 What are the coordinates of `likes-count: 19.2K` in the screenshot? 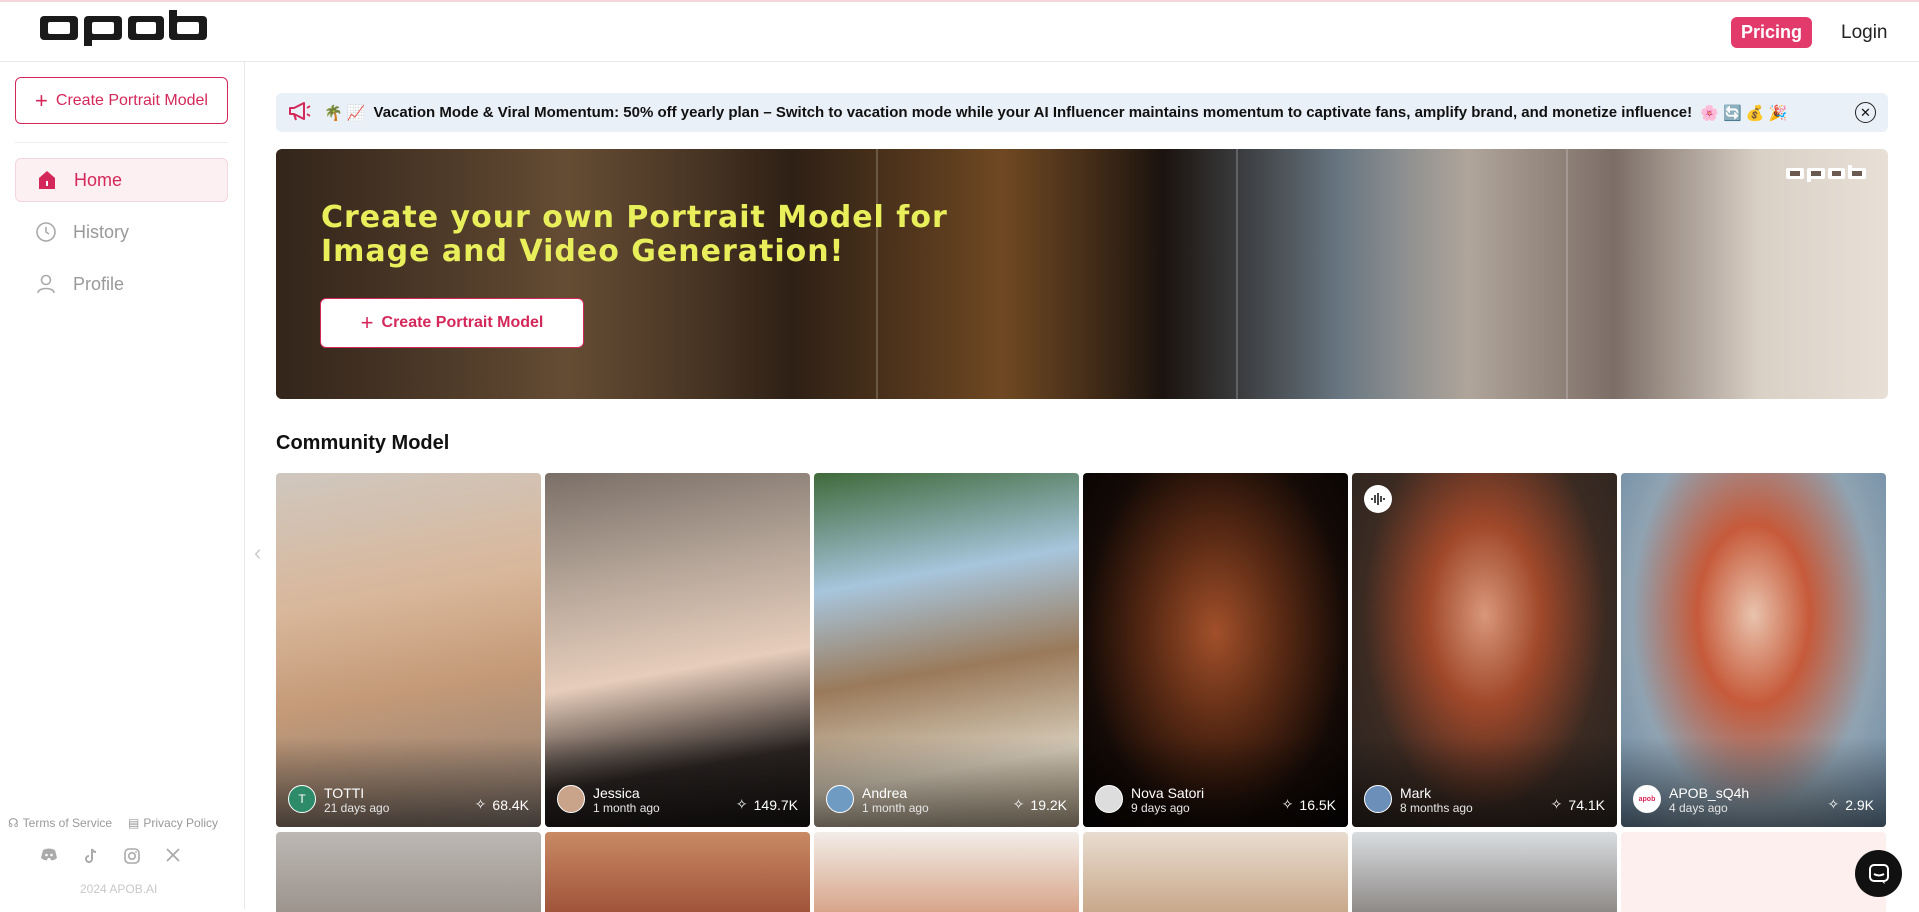 It's located at (1048, 804).